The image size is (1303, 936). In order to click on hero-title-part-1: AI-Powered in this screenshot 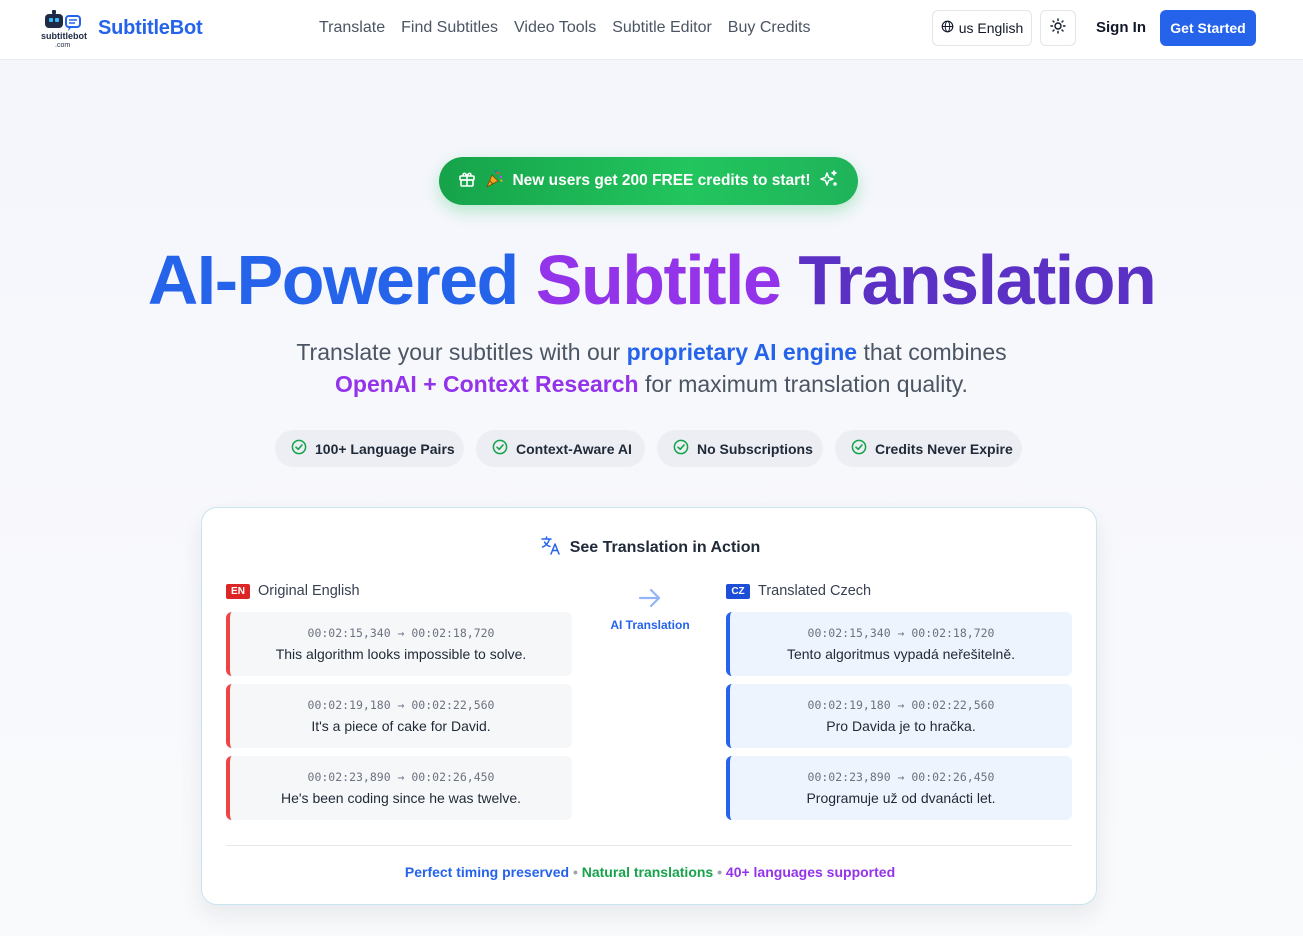, I will do `click(333, 280)`.